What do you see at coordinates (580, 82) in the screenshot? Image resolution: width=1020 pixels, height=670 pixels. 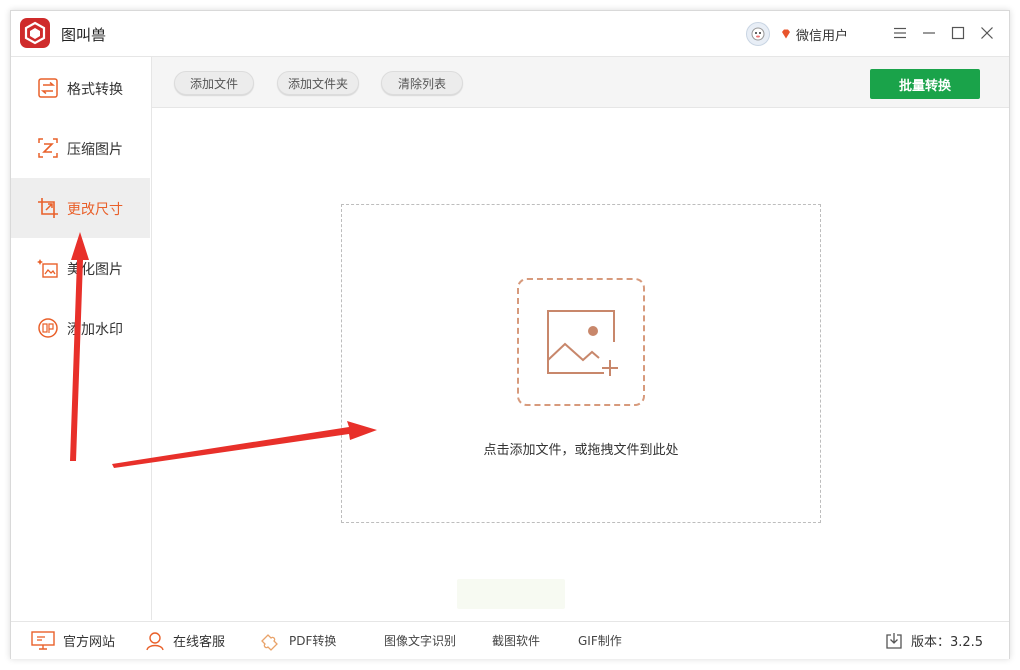 I see `toolbar: 添加文件 添加文件夹 清除列表 批量转换` at bounding box center [580, 82].